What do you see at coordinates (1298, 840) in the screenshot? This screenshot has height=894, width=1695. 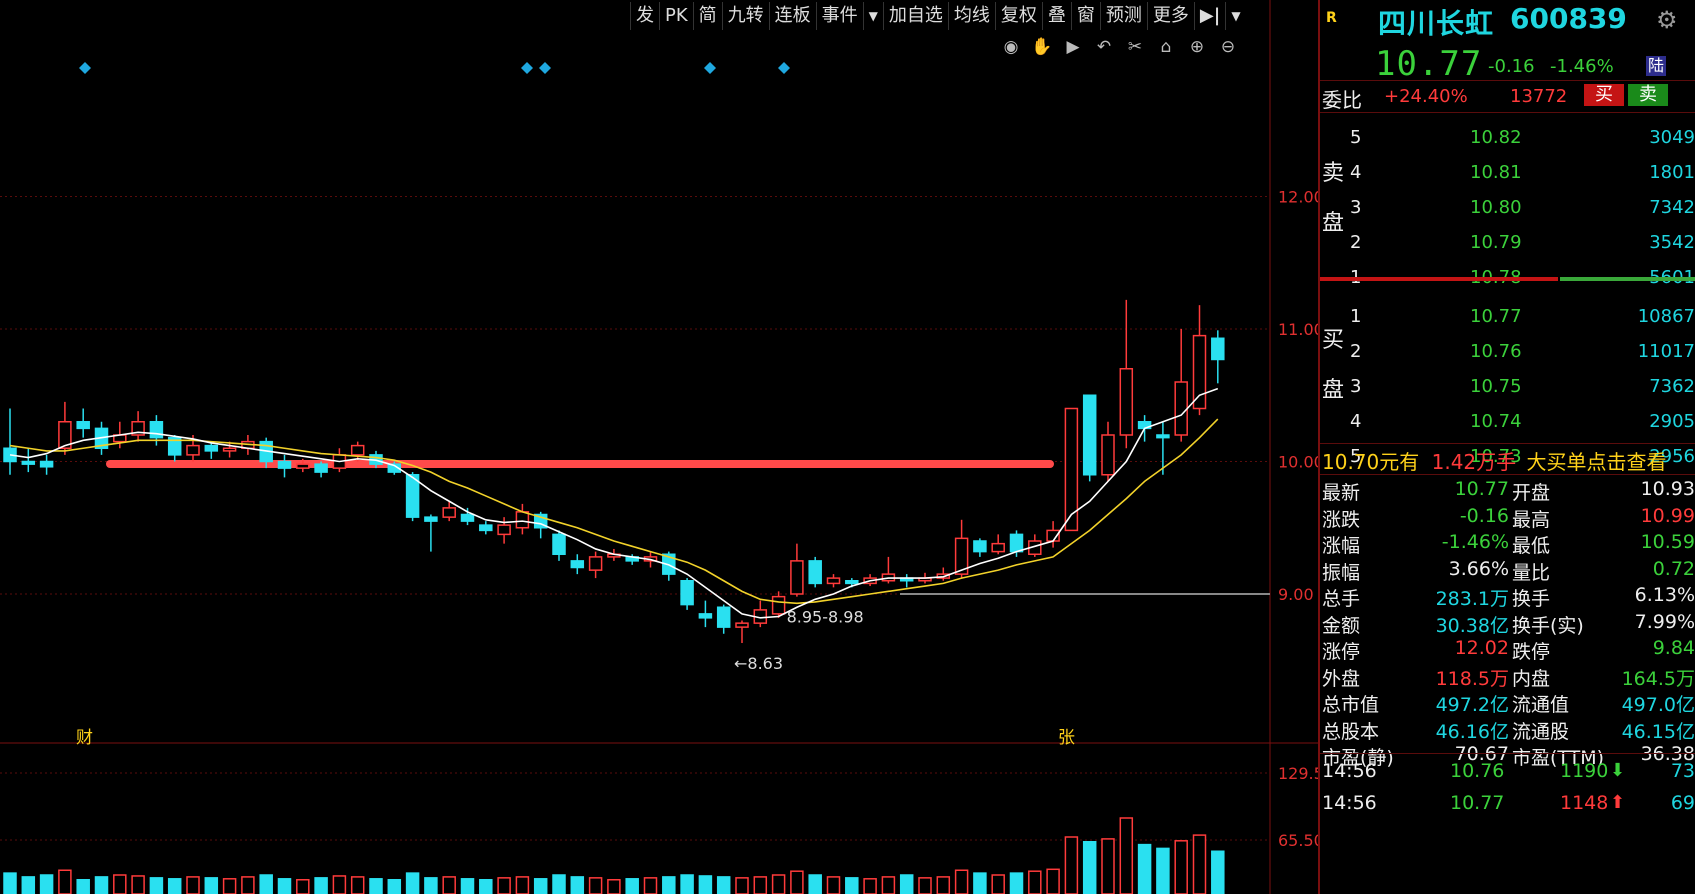 I see `volume-axis-label: 65.50` at bounding box center [1298, 840].